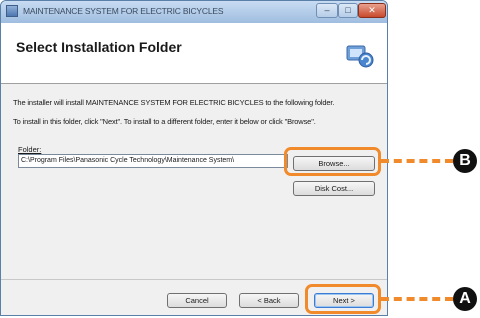 Image resolution: width=480 pixels, height=318 pixels. Describe the element at coordinates (269, 300) in the screenshot. I see `back-button: < Back` at that location.